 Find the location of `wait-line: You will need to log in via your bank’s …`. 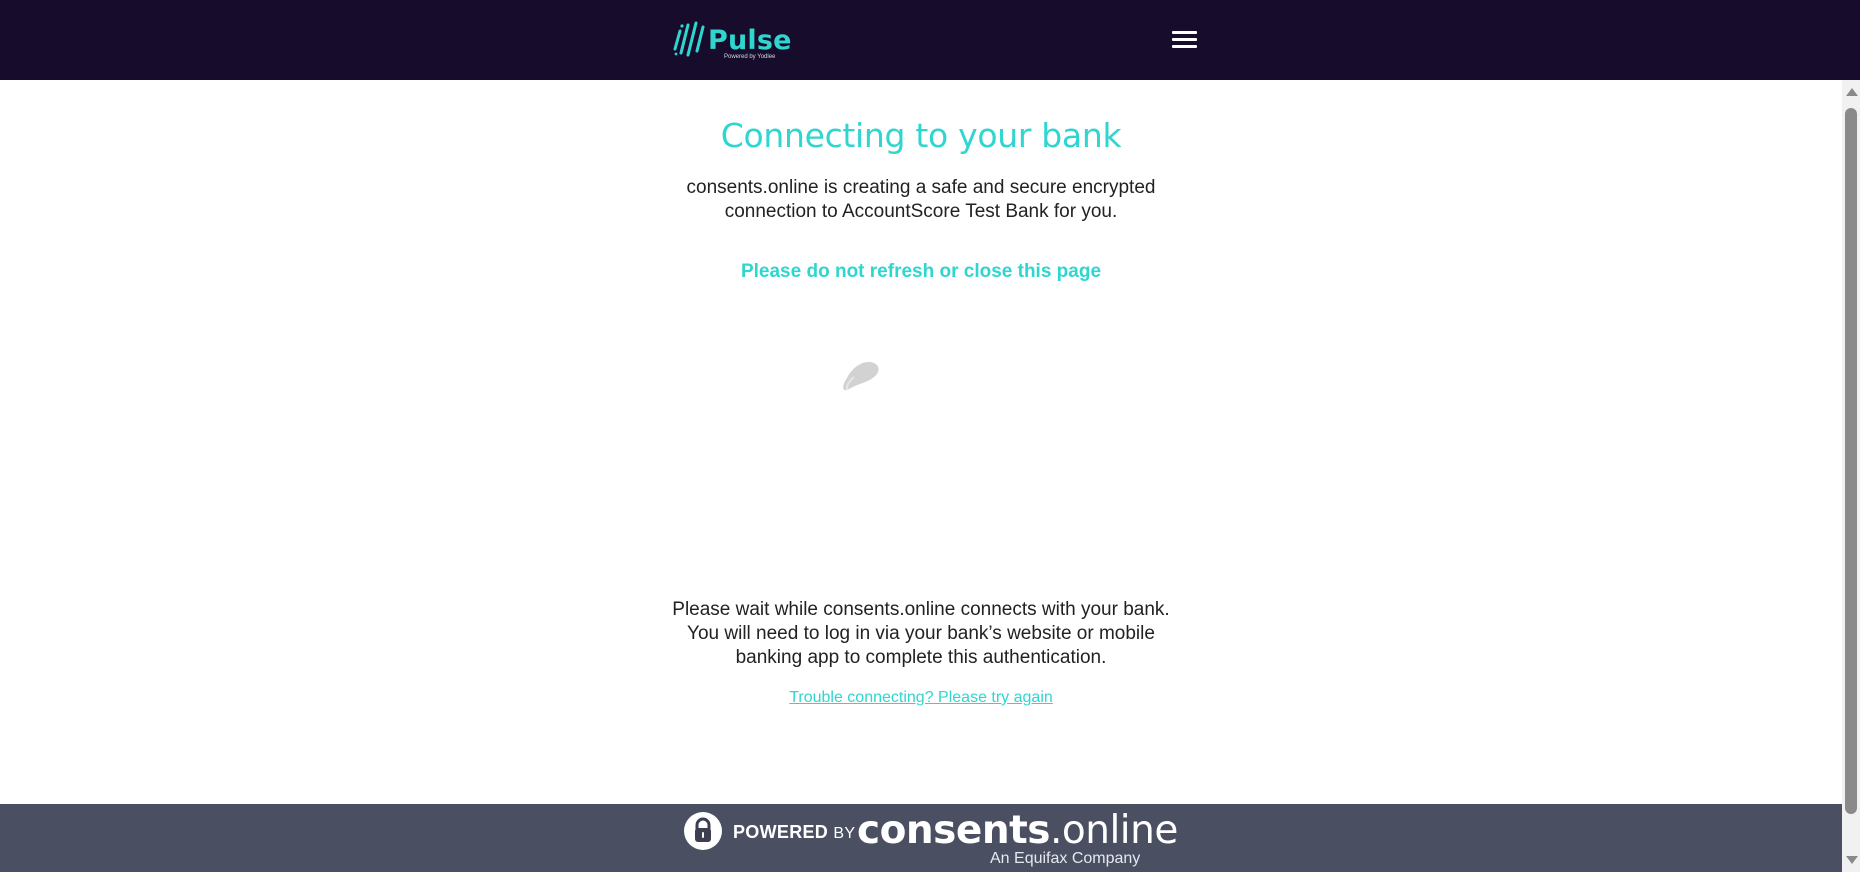

wait-line: You will need to log in via your bank’s … is located at coordinates (921, 633).